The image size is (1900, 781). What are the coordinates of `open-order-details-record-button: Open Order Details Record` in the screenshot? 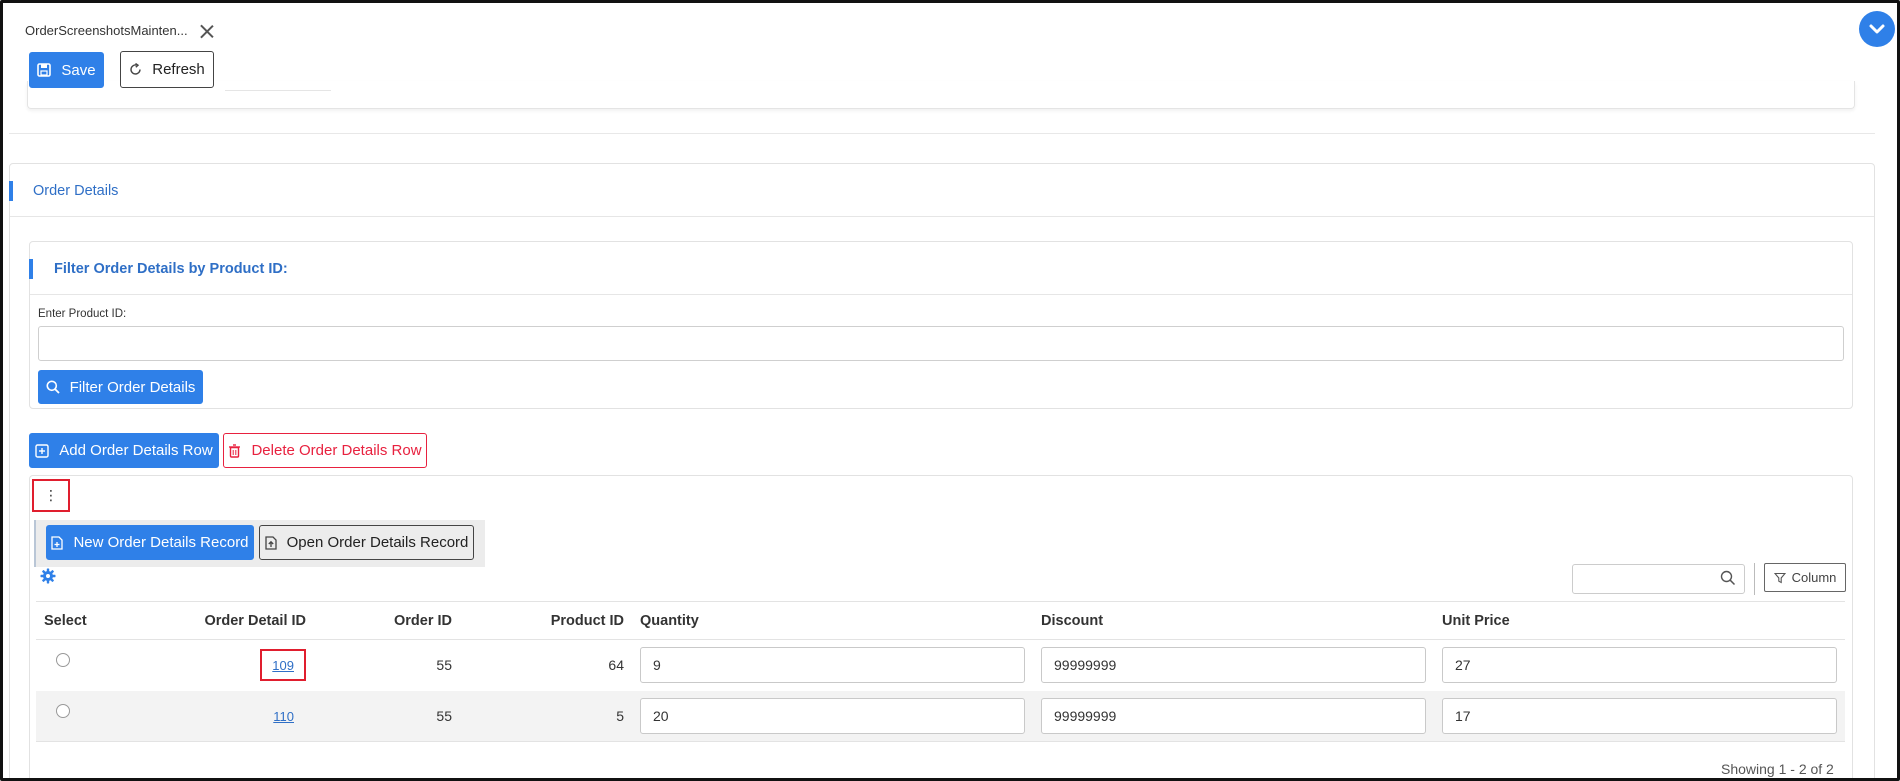 It's located at (366, 542).